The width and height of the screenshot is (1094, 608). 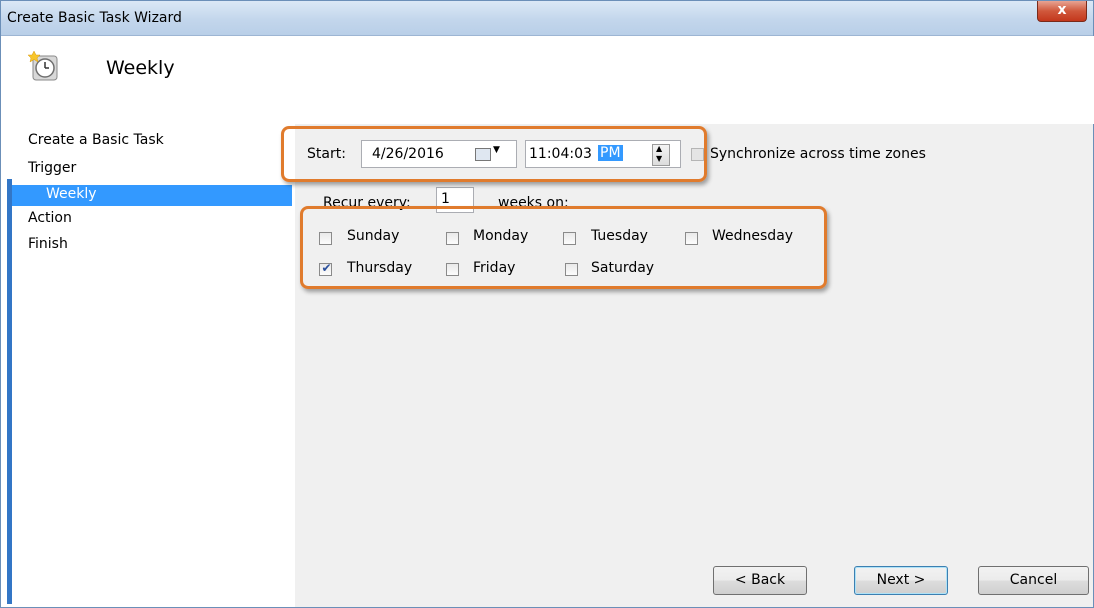 I want to click on window-title: Create Basic Task Wizard, so click(x=94, y=18).